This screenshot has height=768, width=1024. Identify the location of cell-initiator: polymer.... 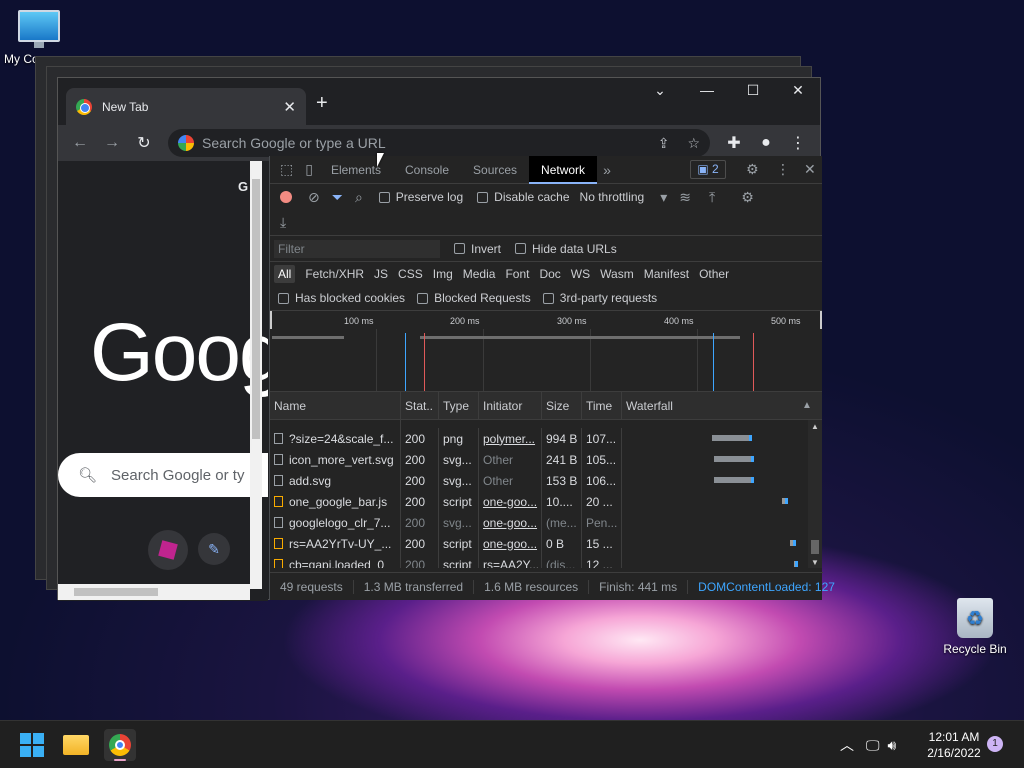
(510, 438).